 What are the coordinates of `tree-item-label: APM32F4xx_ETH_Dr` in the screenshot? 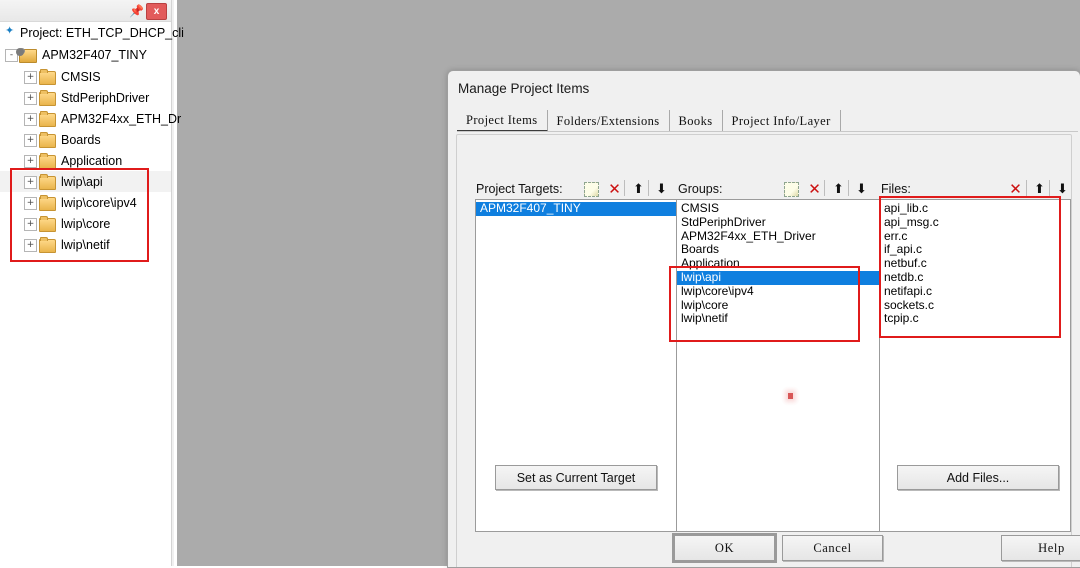 It's located at (121, 118).